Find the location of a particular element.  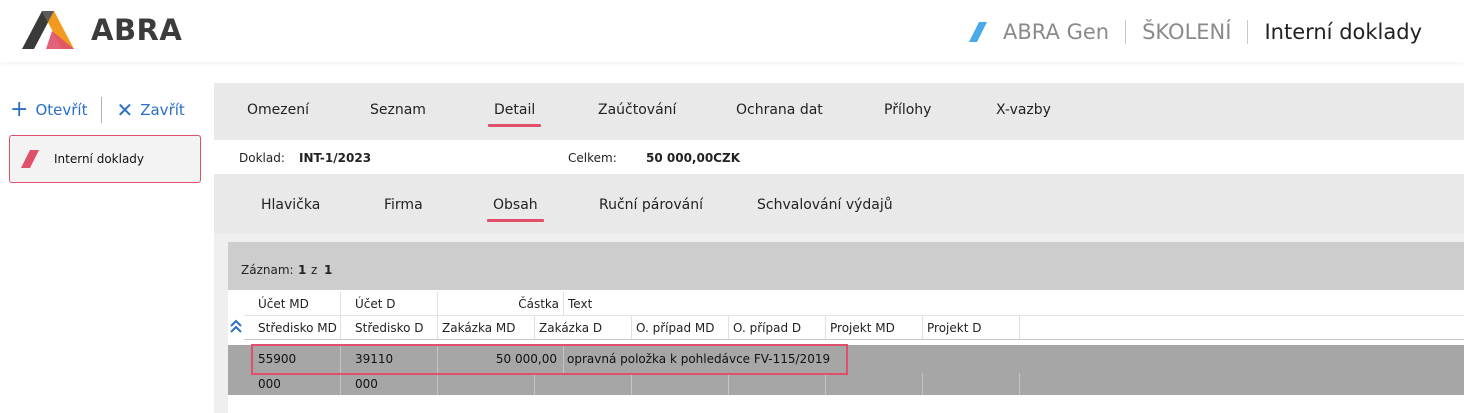

close-button: ✕ Zavřít is located at coordinates (150, 110).